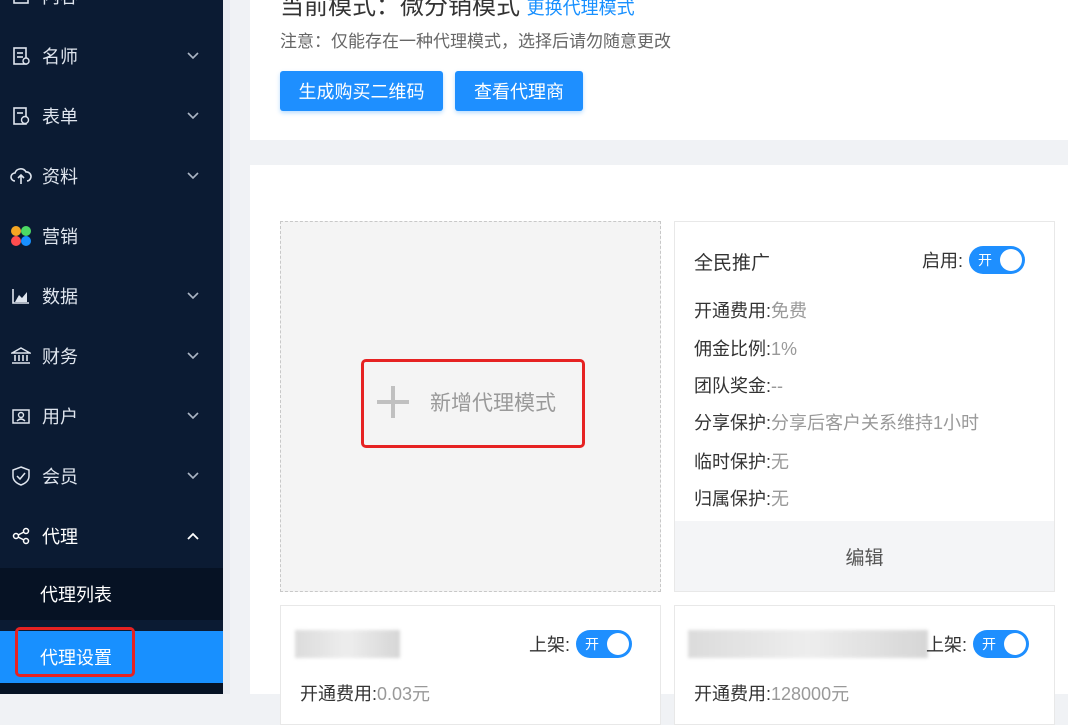 The width and height of the screenshot is (1068, 725). Describe the element at coordinates (132, 4) in the screenshot. I see `sidebar-item-label: 内容` at that location.